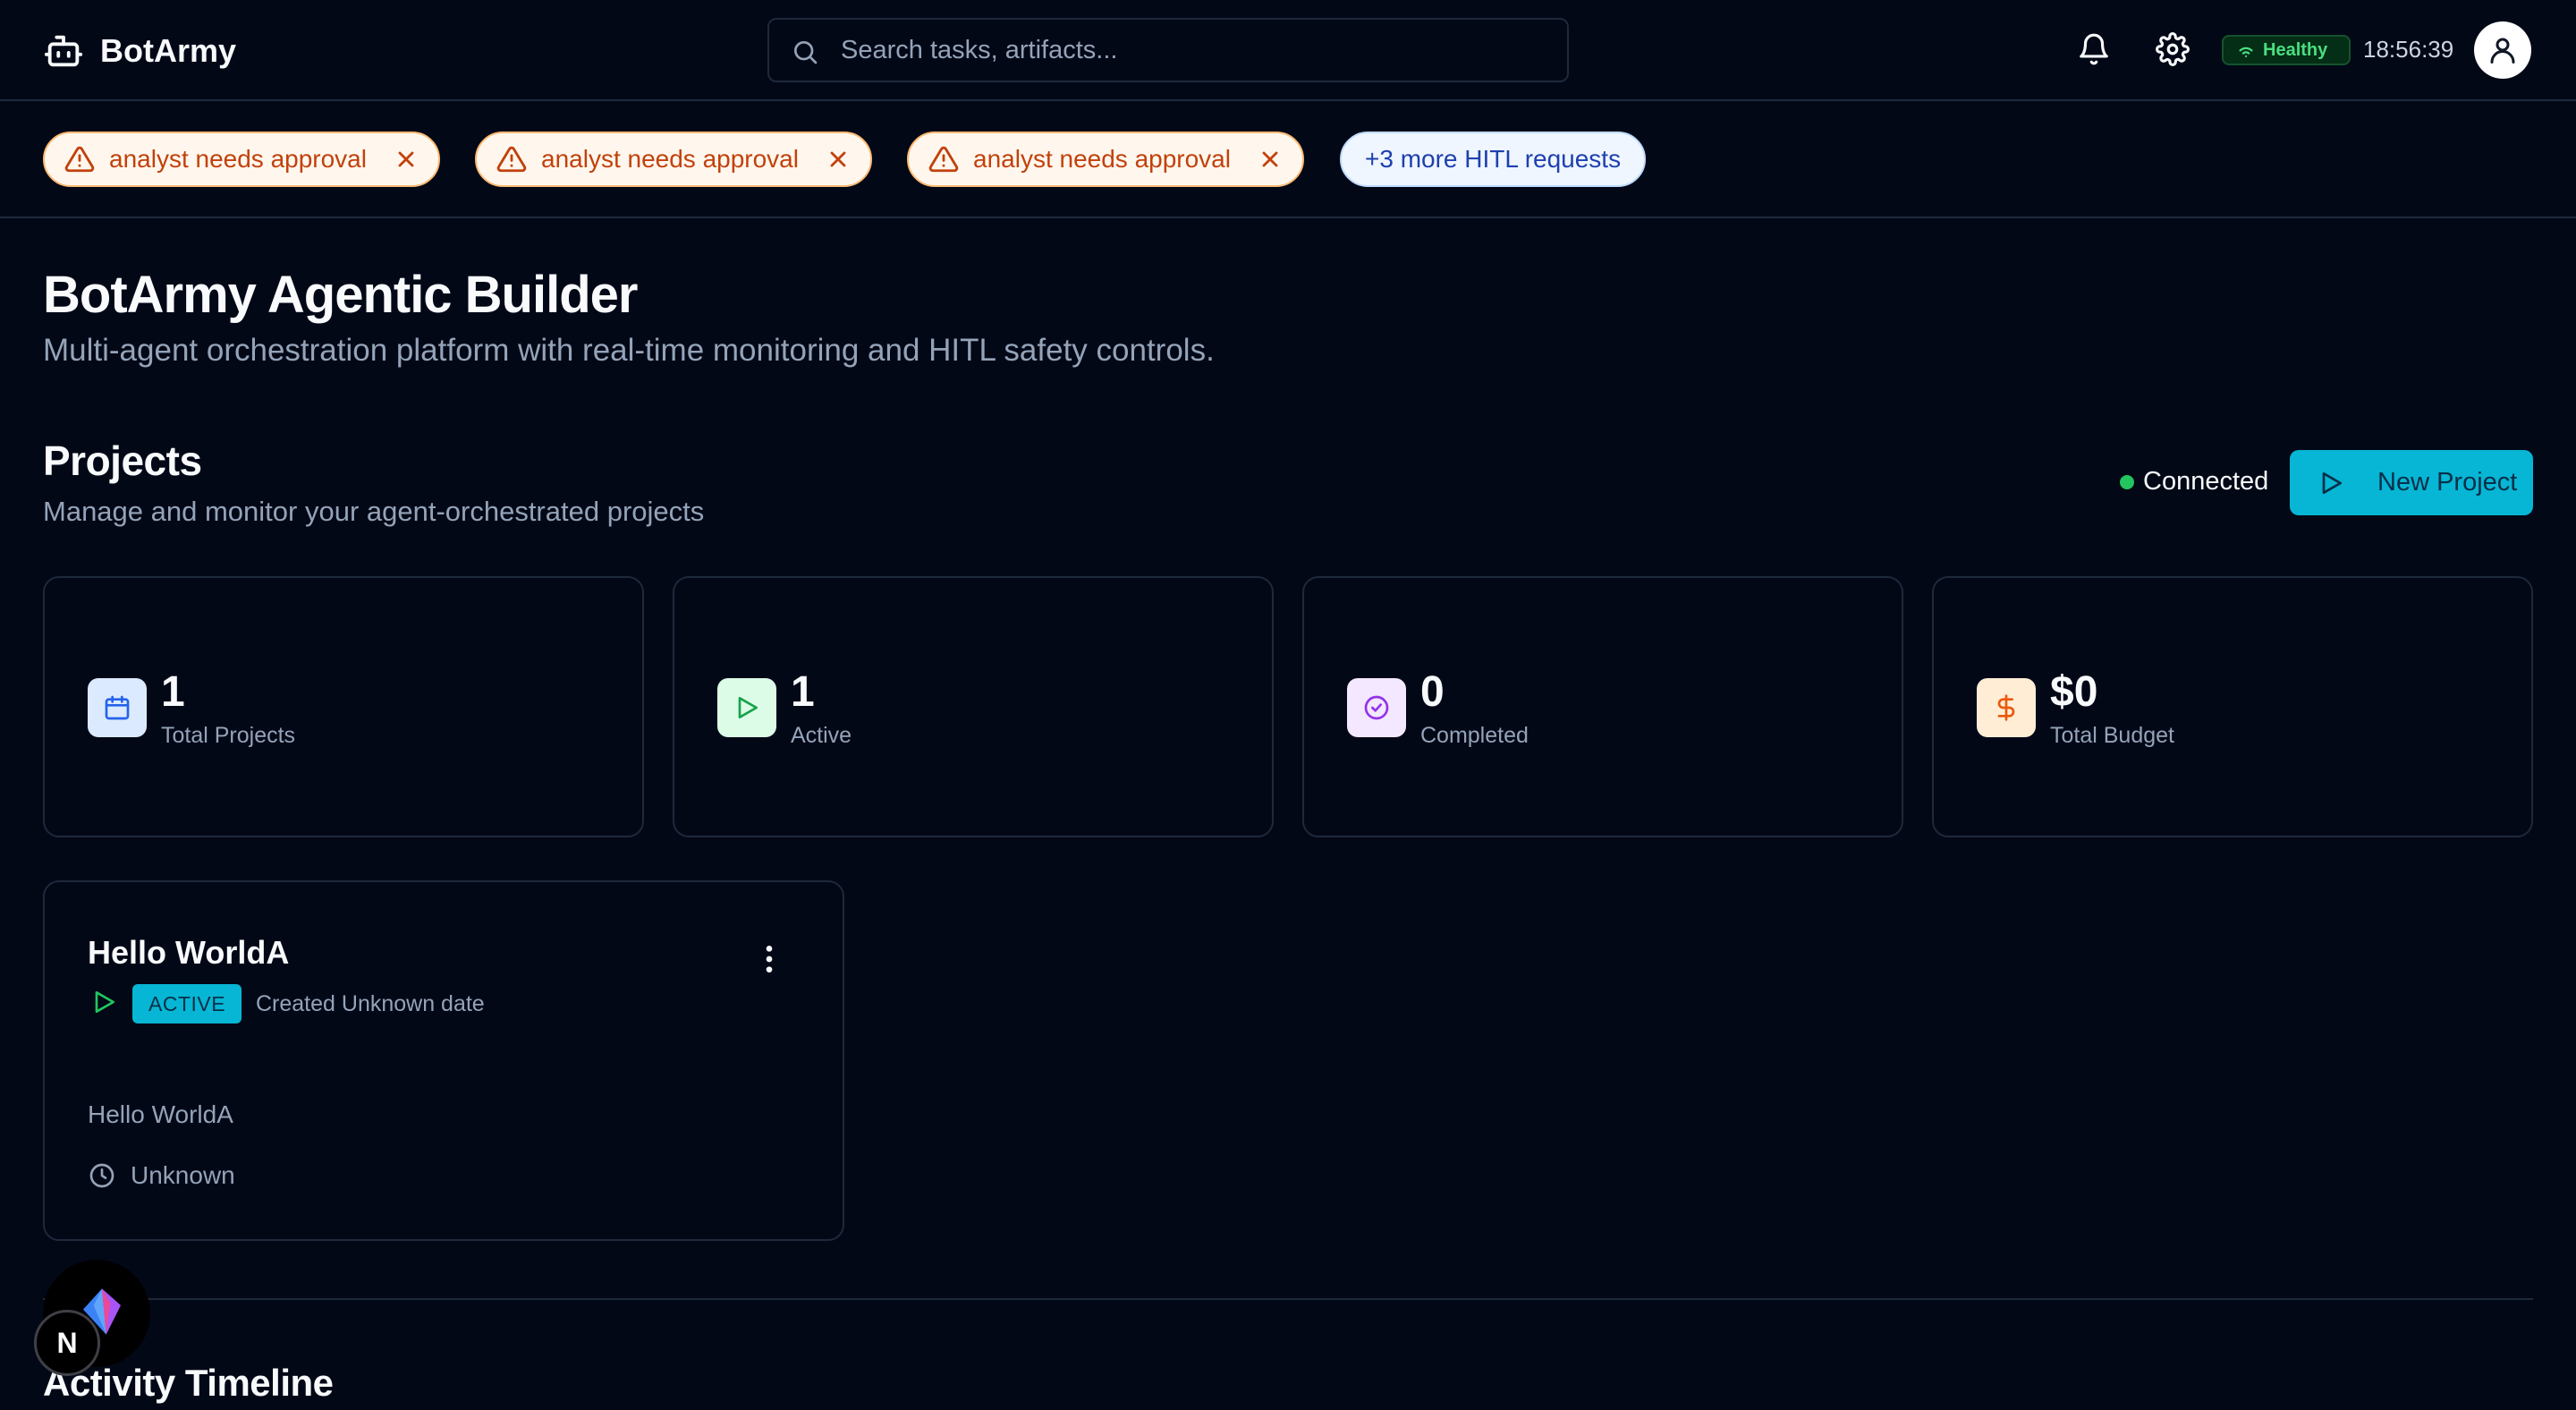 This screenshot has height=1410, width=2576. I want to click on health-status-label: Healthy, so click(2295, 49).